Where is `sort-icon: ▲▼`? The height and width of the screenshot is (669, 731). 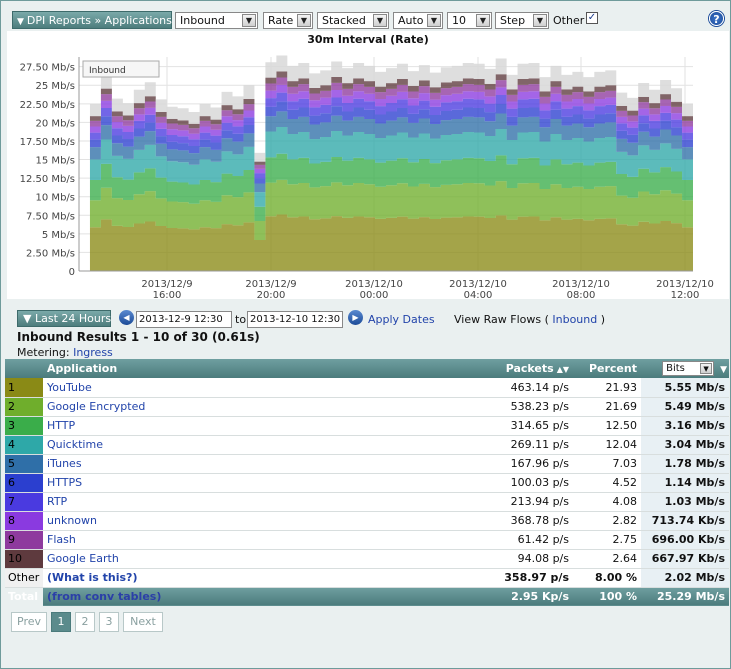 sort-icon: ▲▼ is located at coordinates (563, 369).